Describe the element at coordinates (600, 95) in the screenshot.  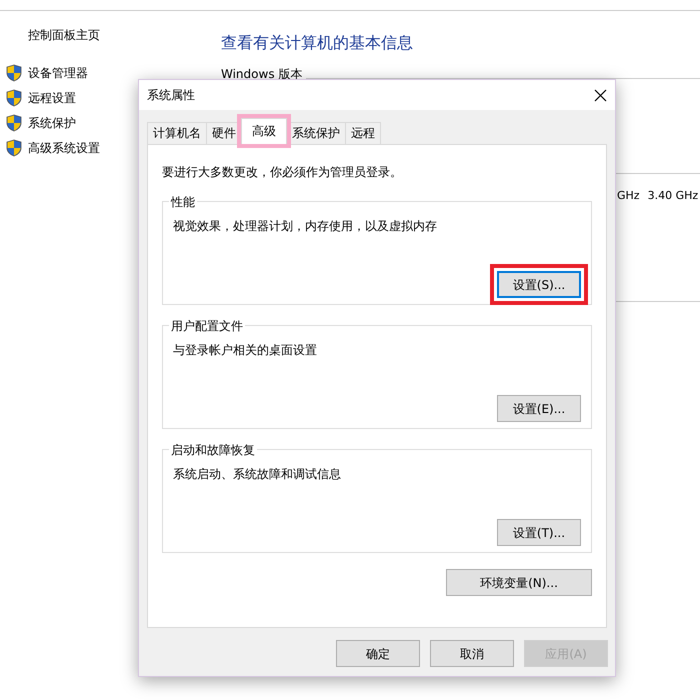
I see `close-icon` at that location.